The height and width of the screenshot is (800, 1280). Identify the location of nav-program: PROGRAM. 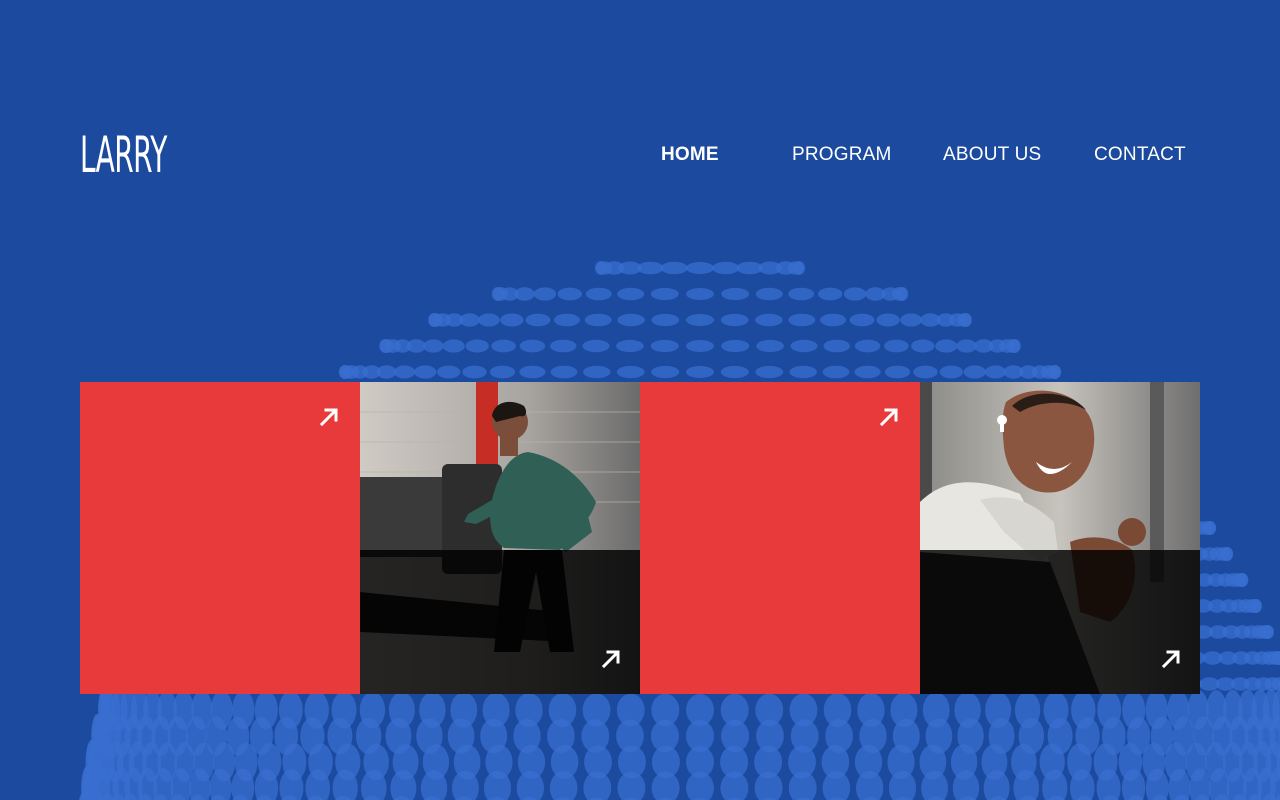
(842, 155).